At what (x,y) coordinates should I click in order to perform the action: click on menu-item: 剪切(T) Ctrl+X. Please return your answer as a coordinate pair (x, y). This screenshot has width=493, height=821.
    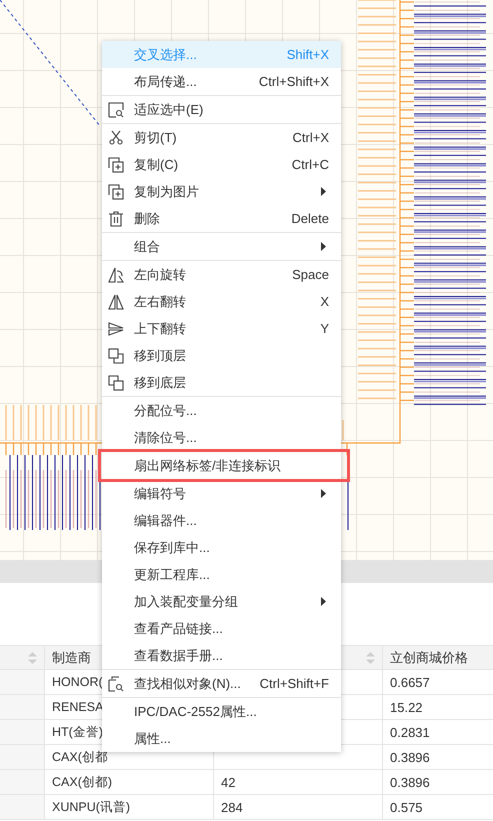
    Looking at the image, I should click on (221, 137).